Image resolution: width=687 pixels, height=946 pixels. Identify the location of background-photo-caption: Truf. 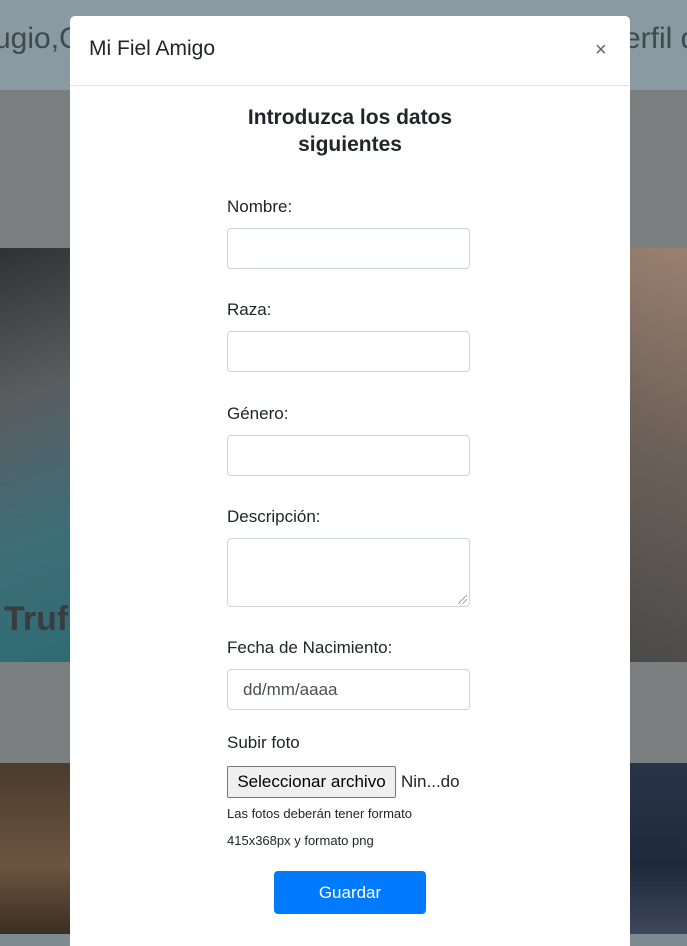
(36, 619).